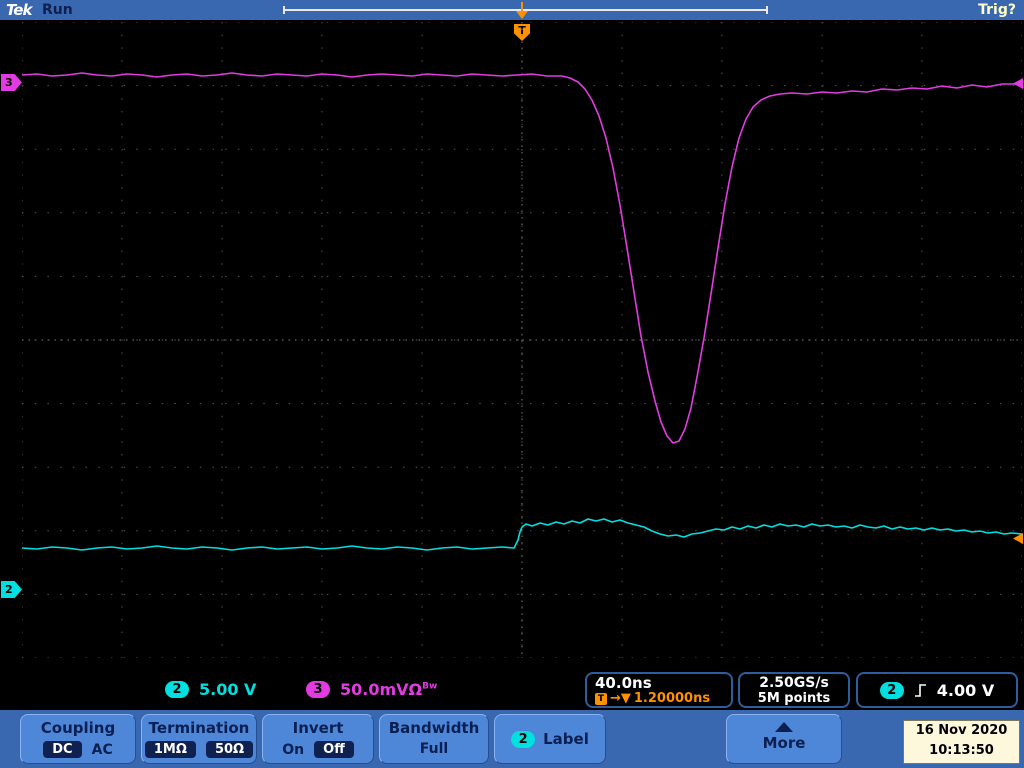  What do you see at coordinates (961, 750) in the screenshot?
I see `time-value: 10:13:50` at bounding box center [961, 750].